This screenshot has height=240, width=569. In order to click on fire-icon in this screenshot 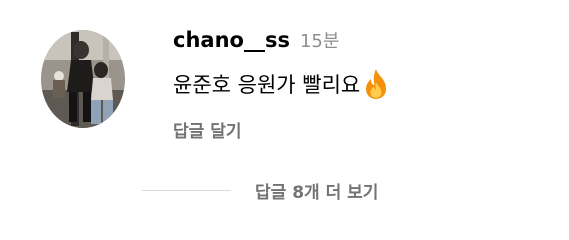, I will do `click(376, 84)`.